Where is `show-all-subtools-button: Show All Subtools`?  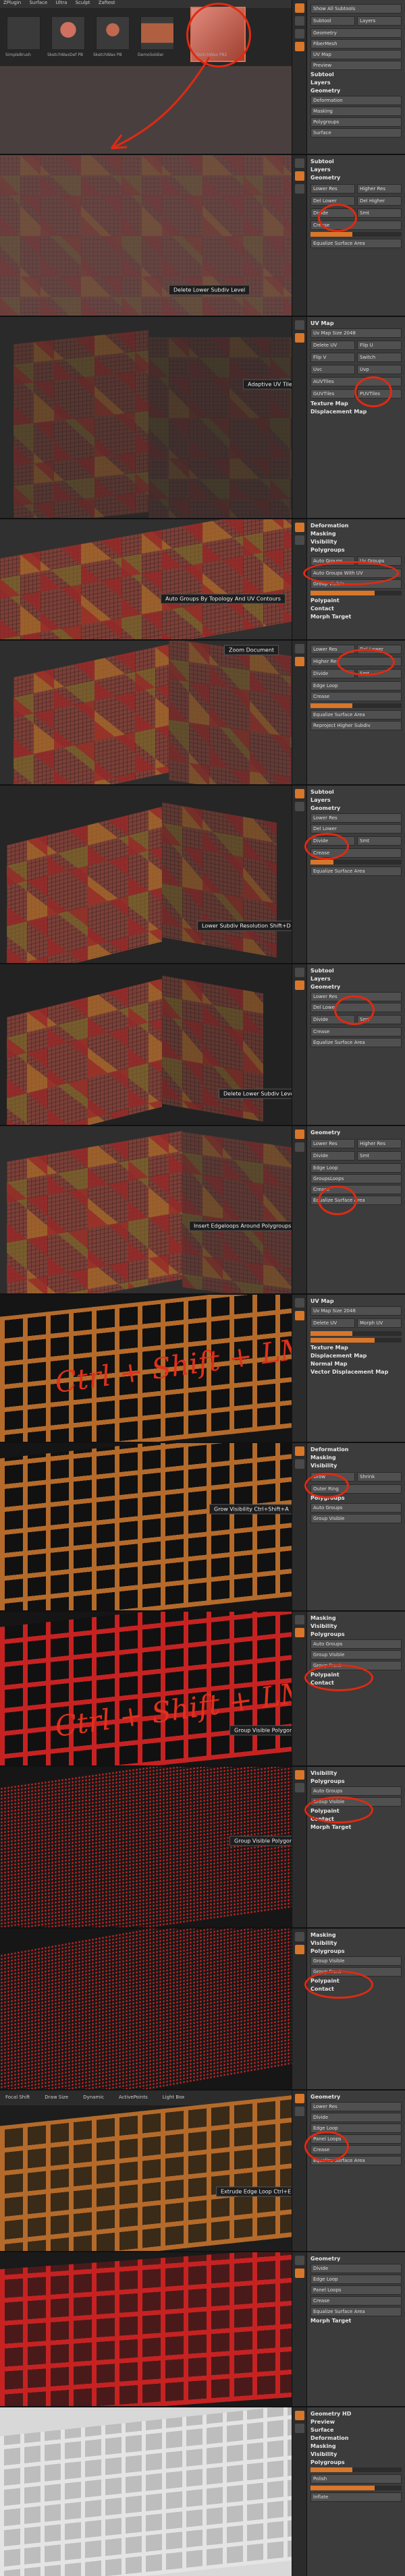
show-all-subtools-button: Show All Subtools is located at coordinates (356, 8).